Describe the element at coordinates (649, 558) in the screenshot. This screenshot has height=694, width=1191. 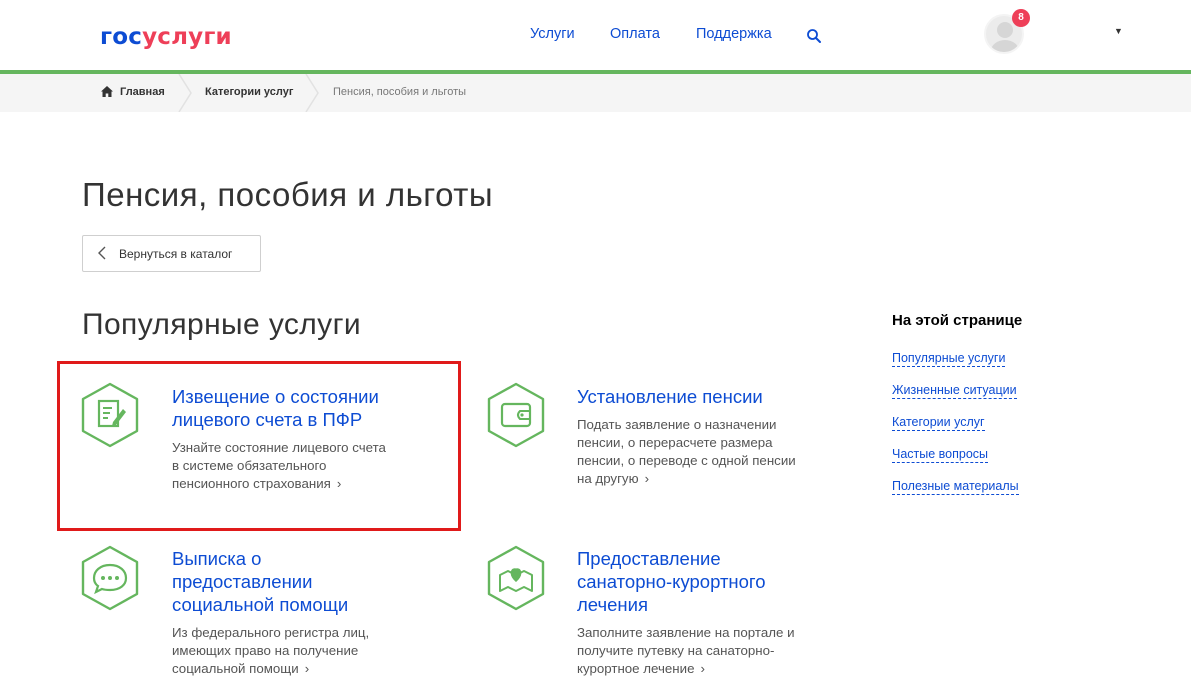
I see `card-title-line: Предоставление` at that location.